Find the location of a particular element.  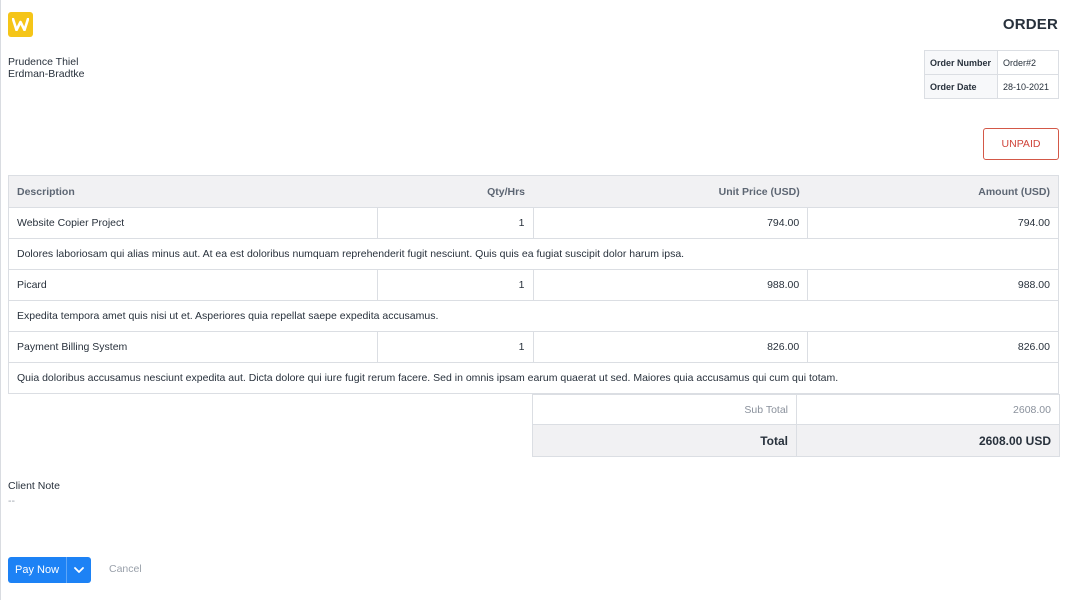

cancel-link: Cancel is located at coordinates (125, 569).